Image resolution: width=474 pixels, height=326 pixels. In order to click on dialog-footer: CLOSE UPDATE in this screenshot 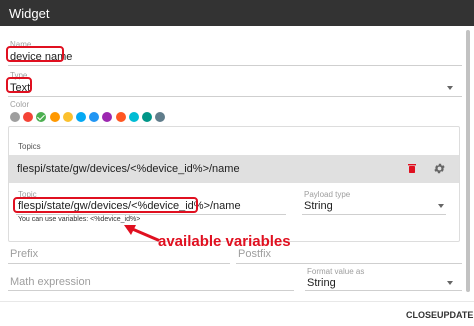, I will do `click(237, 313)`.